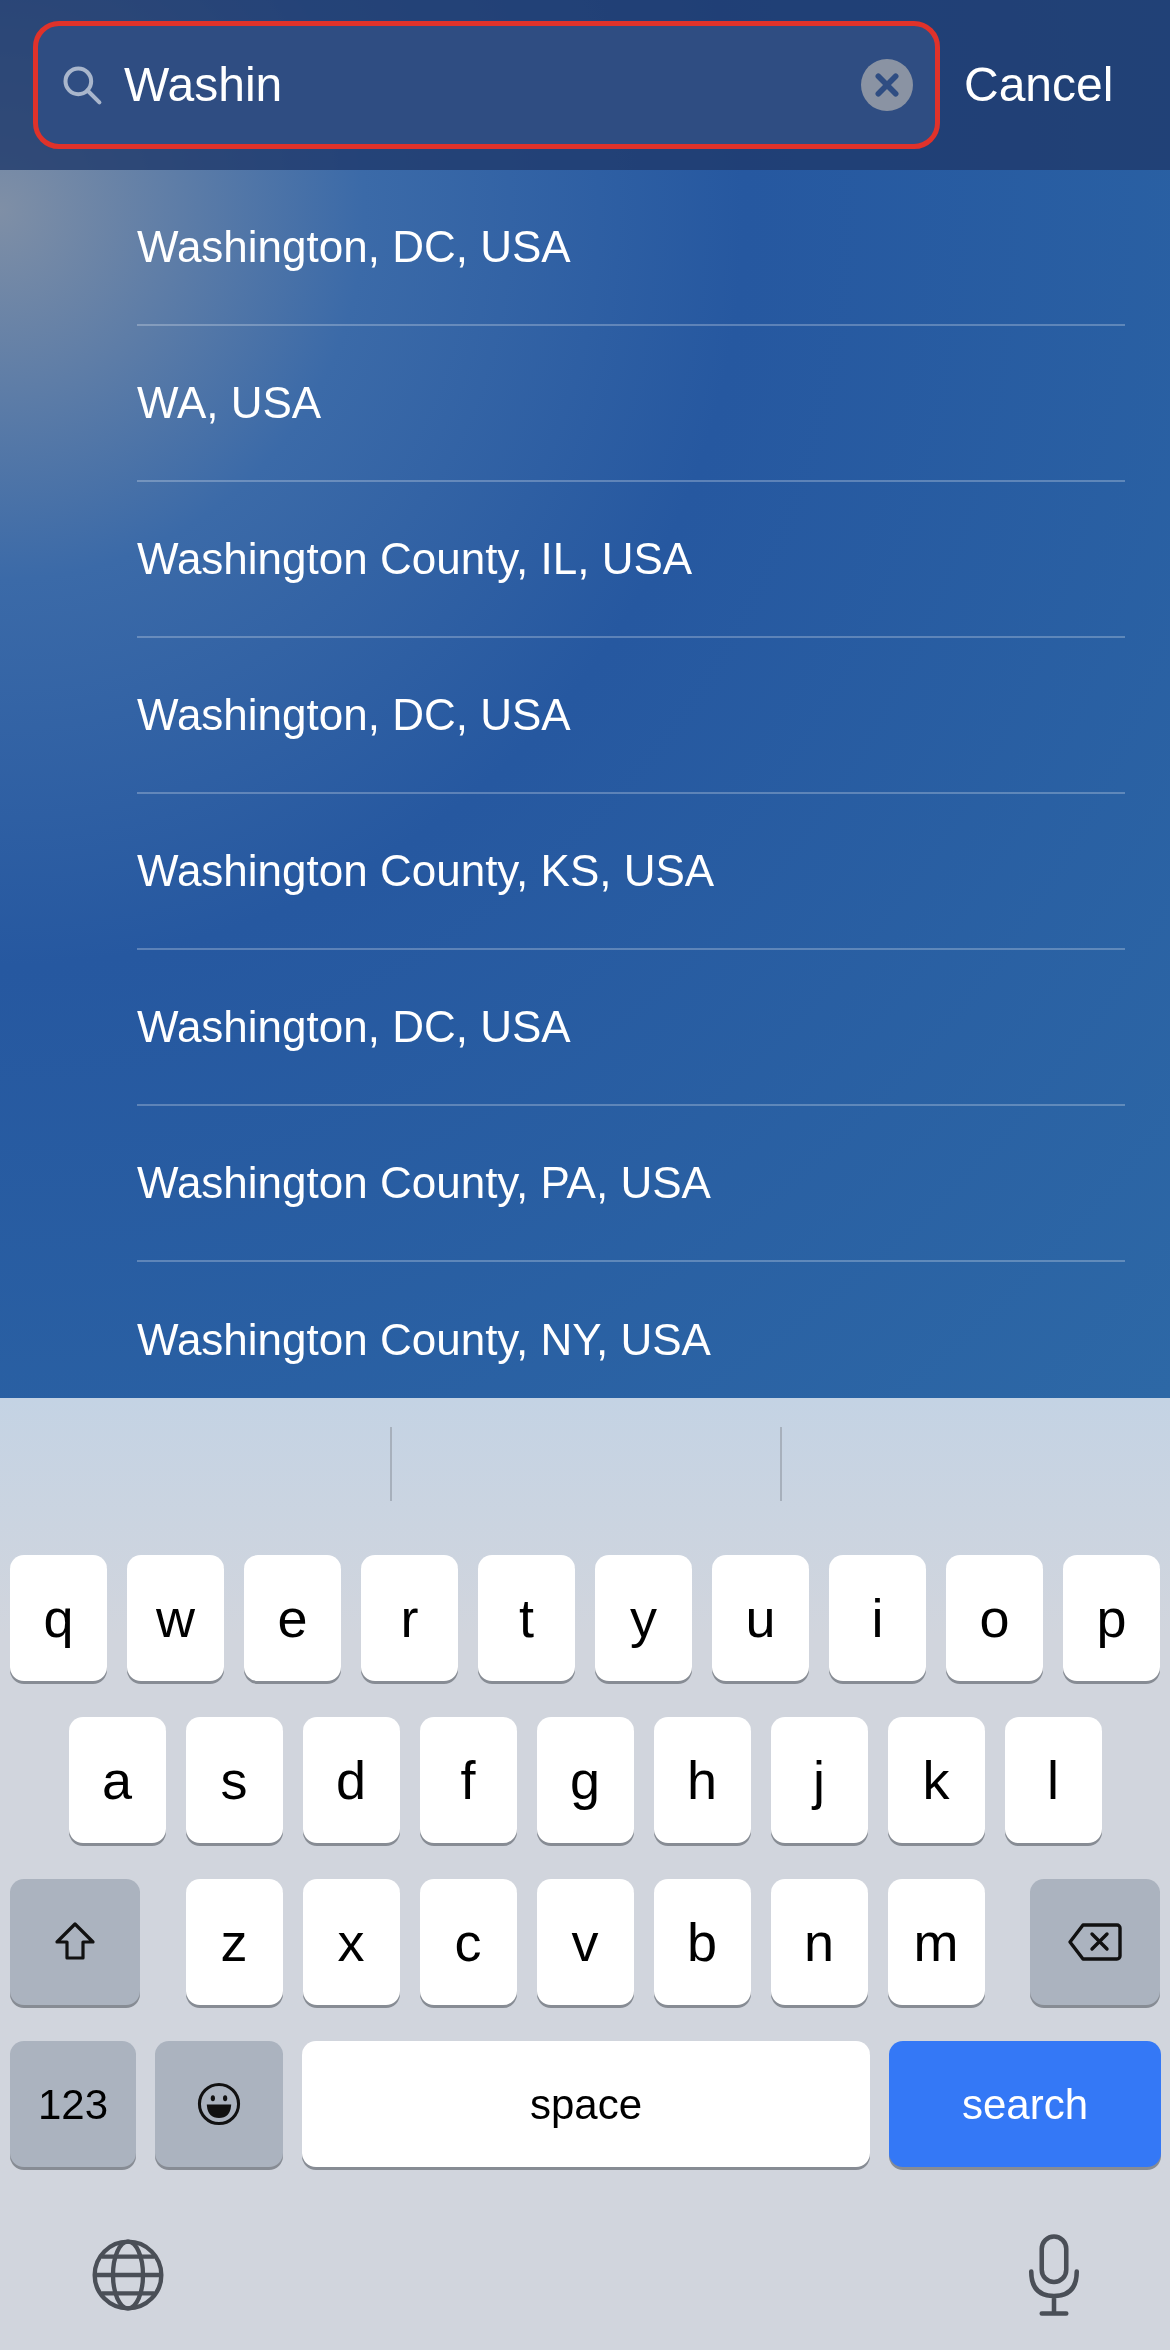 The height and width of the screenshot is (2350, 1170). I want to click on search-key: search, so click(1025, 2104).